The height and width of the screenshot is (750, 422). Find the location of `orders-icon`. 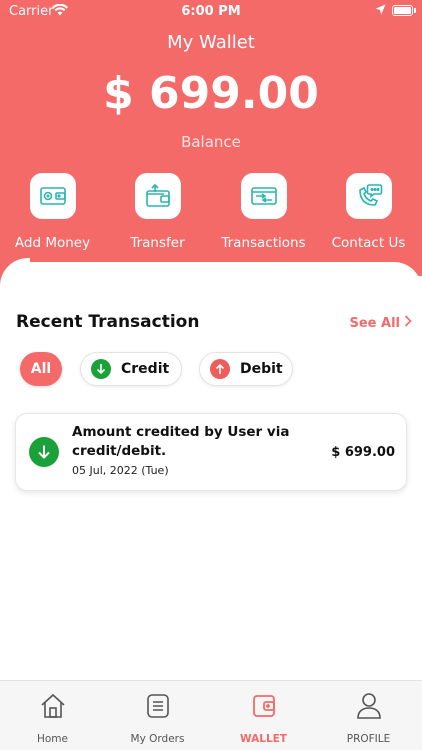

orders-icon is located at coordinates (157, 706).